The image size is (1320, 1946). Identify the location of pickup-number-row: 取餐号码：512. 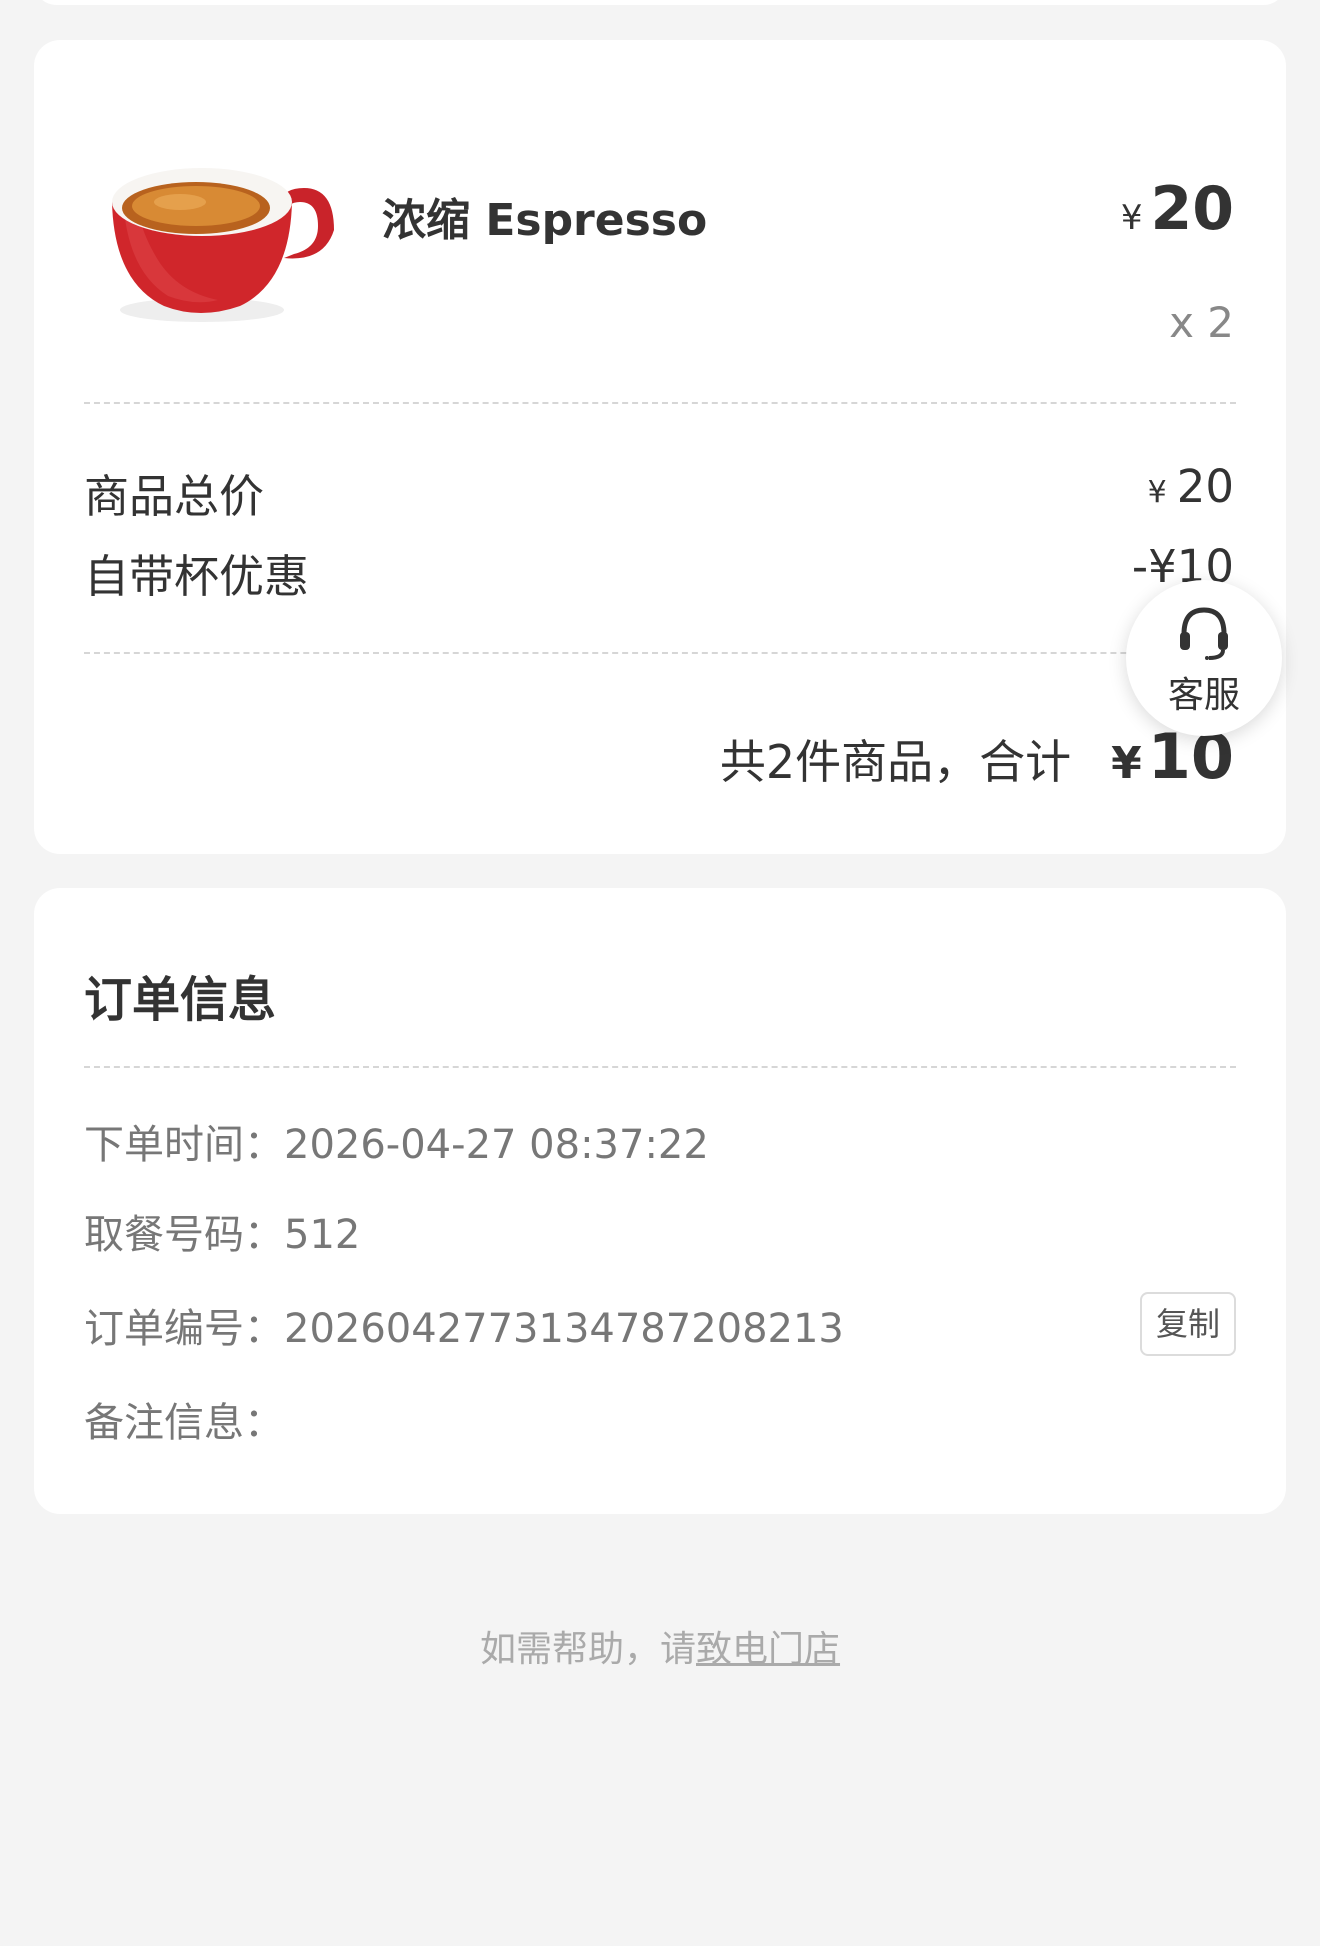
(222, 1231).